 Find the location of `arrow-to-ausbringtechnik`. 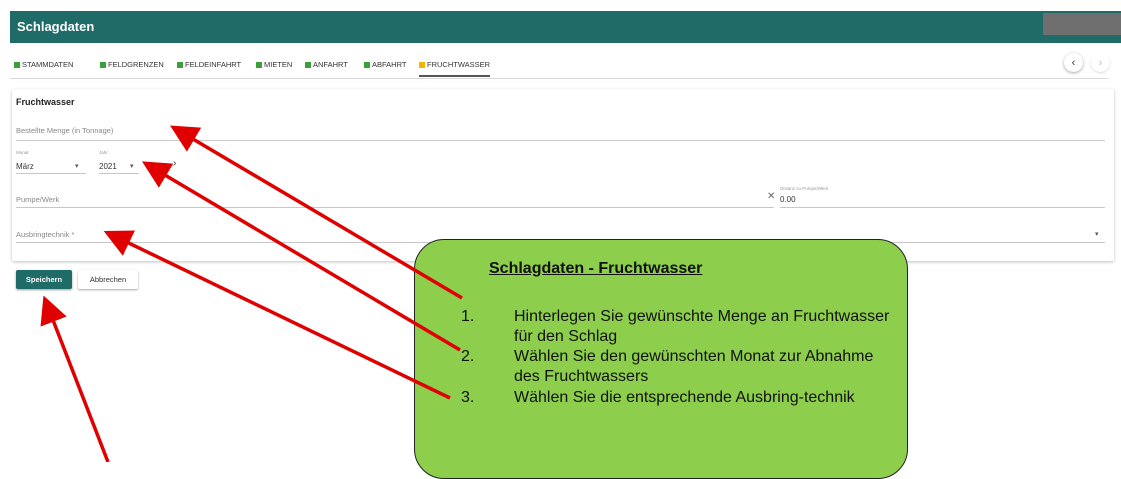

arrow-to-ausbringtechnik is located at coordinates (277, 315).